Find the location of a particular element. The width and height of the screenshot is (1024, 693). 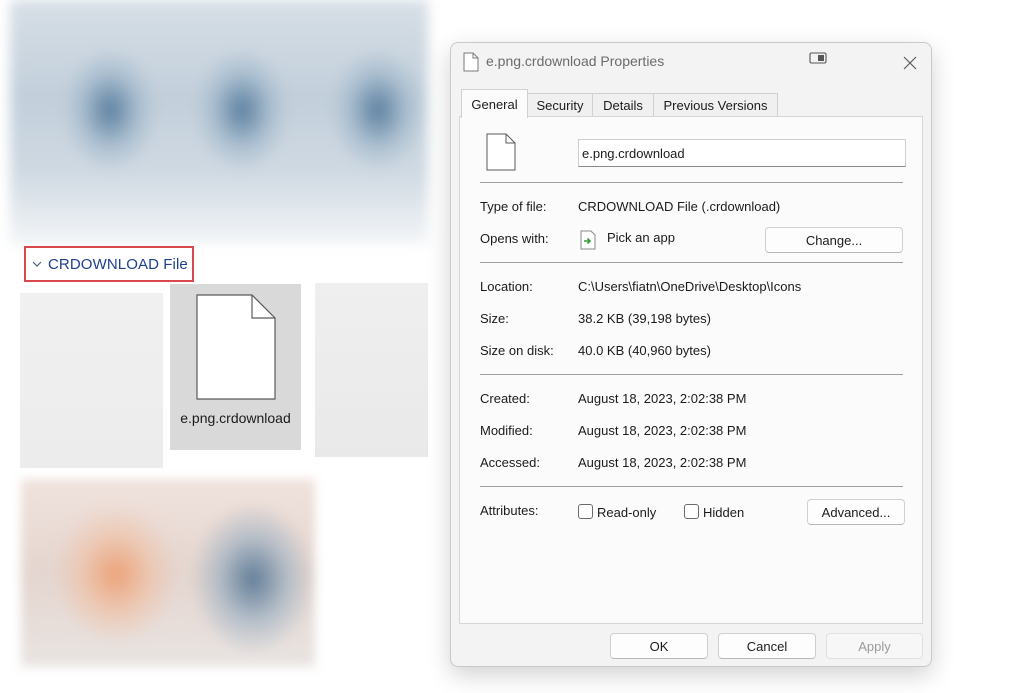

hidden-checkbox is located at coordinates (691, 511).